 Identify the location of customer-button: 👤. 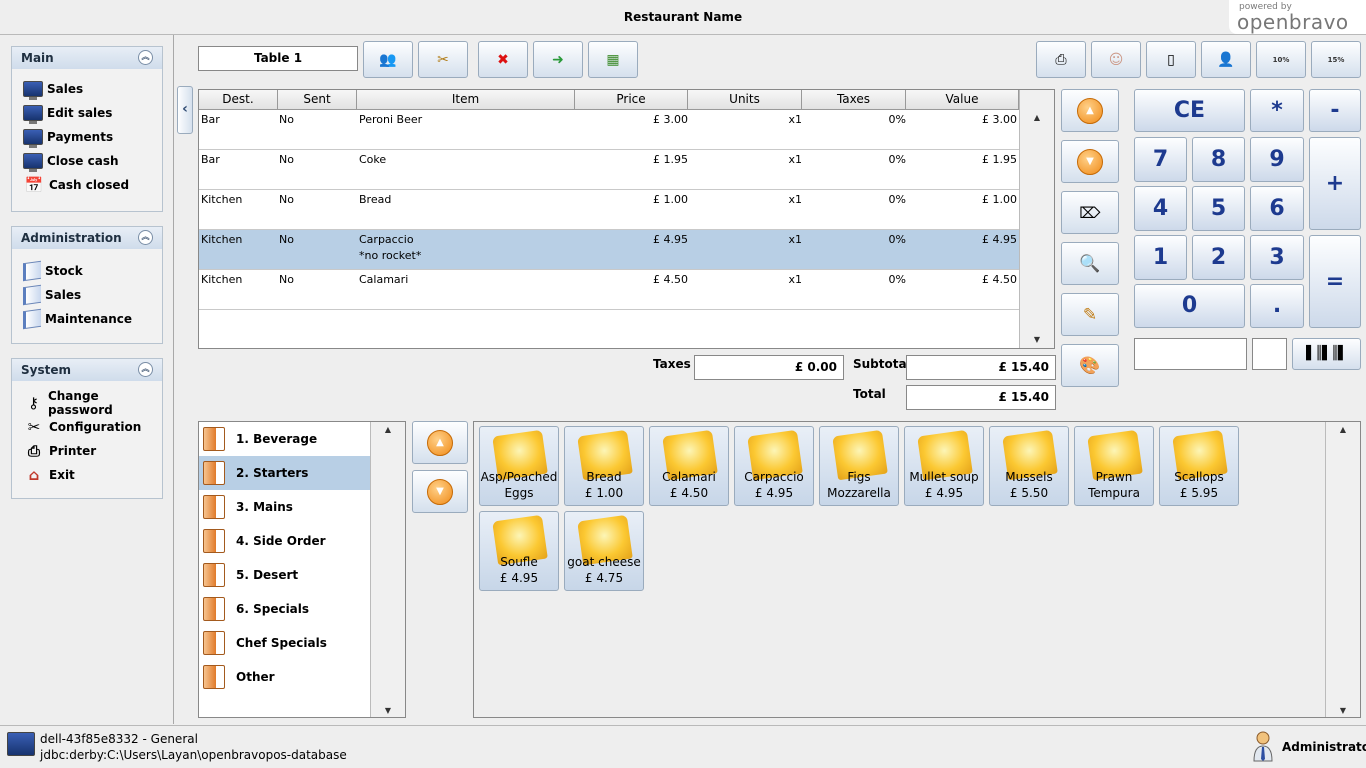
(1226, 59).